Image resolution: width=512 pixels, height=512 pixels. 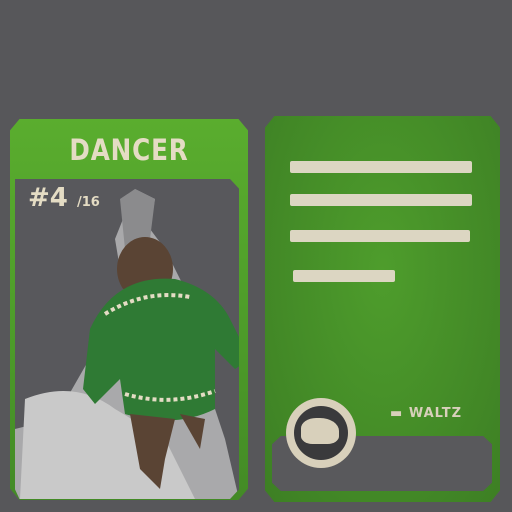 What do you see at coordinates (129, 150) in the screenshot?
I see `card-title: DANCER` at bounding box center [129, 150].